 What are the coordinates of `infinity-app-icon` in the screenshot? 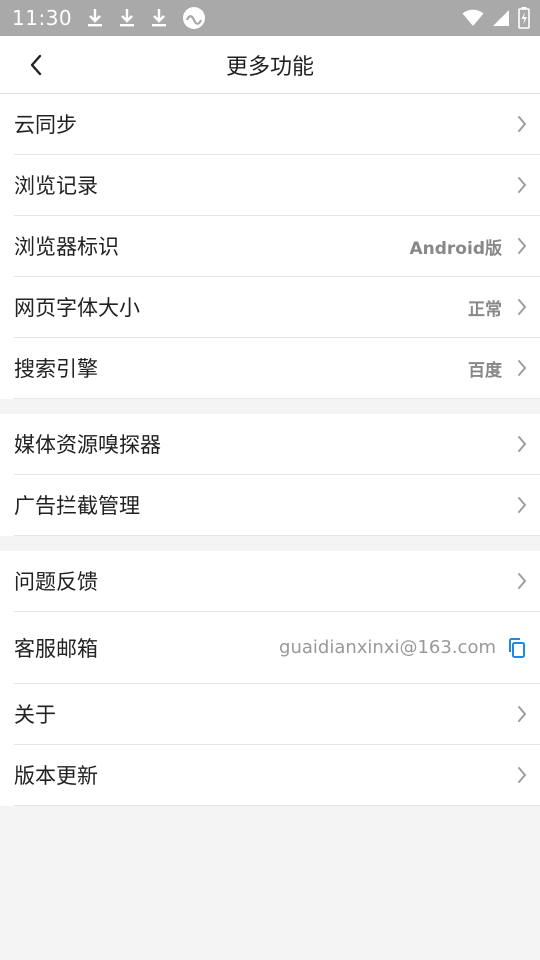 It's located at (194, 18).